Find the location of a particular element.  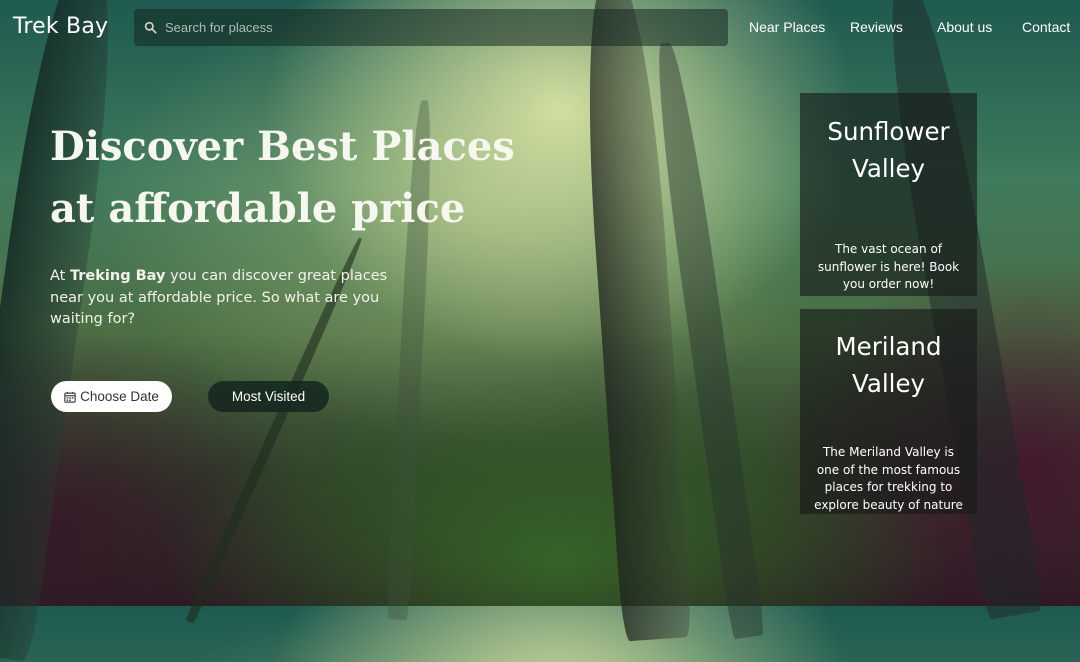

search-bar is located at coordinates (431, 27).